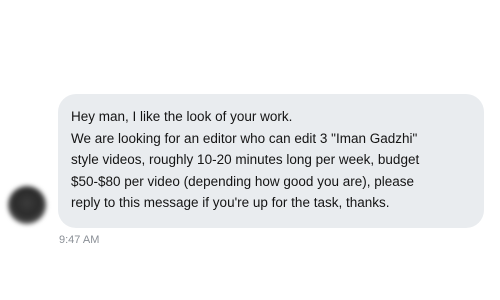  I want to click on sender-avatar, so click(27, 205).